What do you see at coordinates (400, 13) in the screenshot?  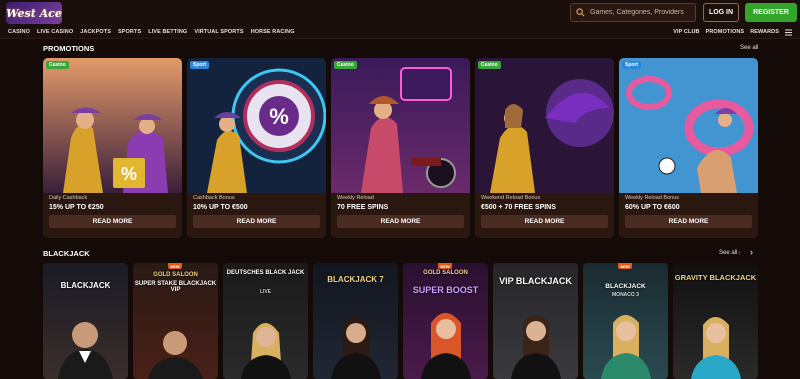 I see `top-bar: West Ace LOG IN REGISTER` at bounding box center [400, 13].